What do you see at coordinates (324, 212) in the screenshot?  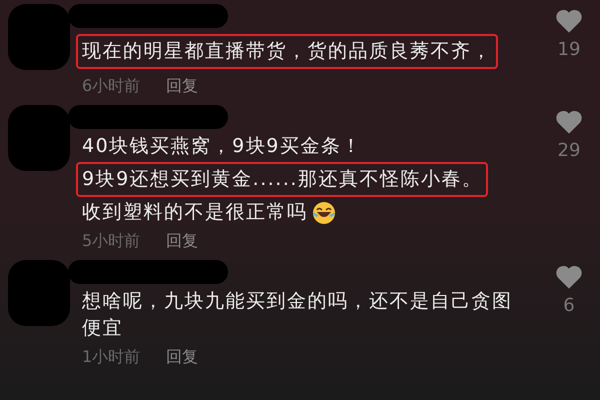 I see `laughing-emoji-icon` at bounding box center [324, 212].